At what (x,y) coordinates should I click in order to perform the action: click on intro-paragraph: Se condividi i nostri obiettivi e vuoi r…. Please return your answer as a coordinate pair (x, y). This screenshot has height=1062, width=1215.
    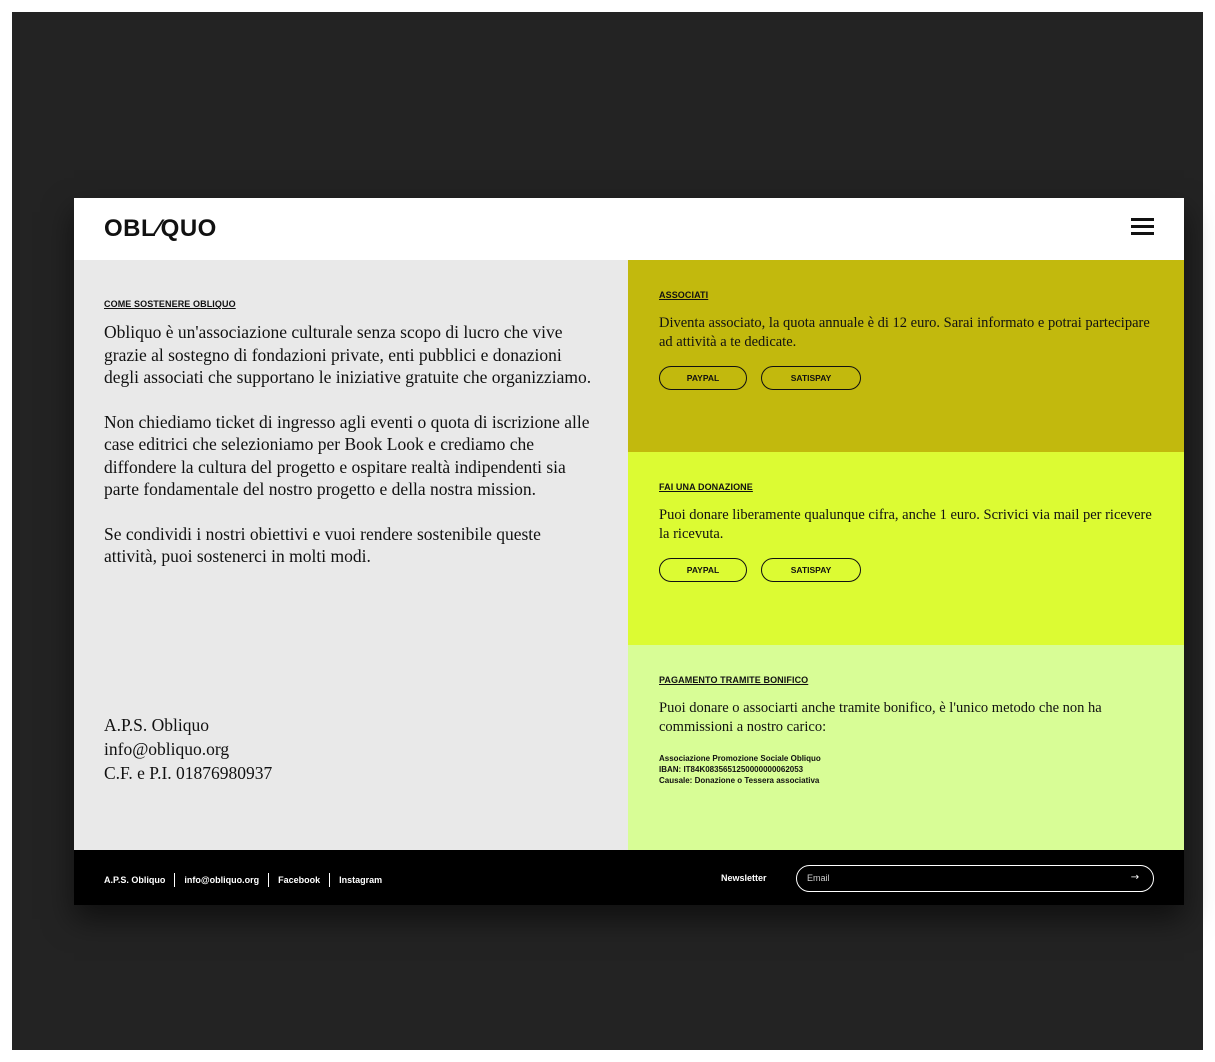
    Looking at the image, I should click on (322, 545).